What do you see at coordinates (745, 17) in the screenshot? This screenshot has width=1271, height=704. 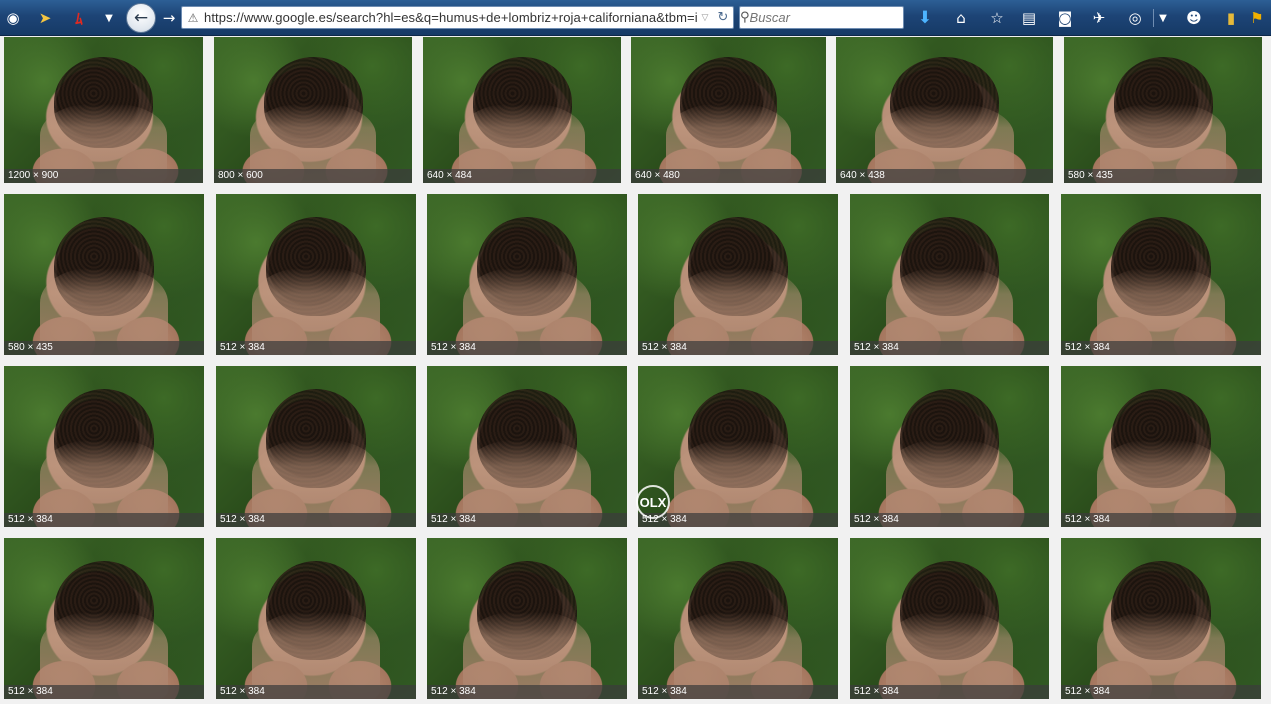 I see `search-icon: ⚲` at bounding box center [745, 17].